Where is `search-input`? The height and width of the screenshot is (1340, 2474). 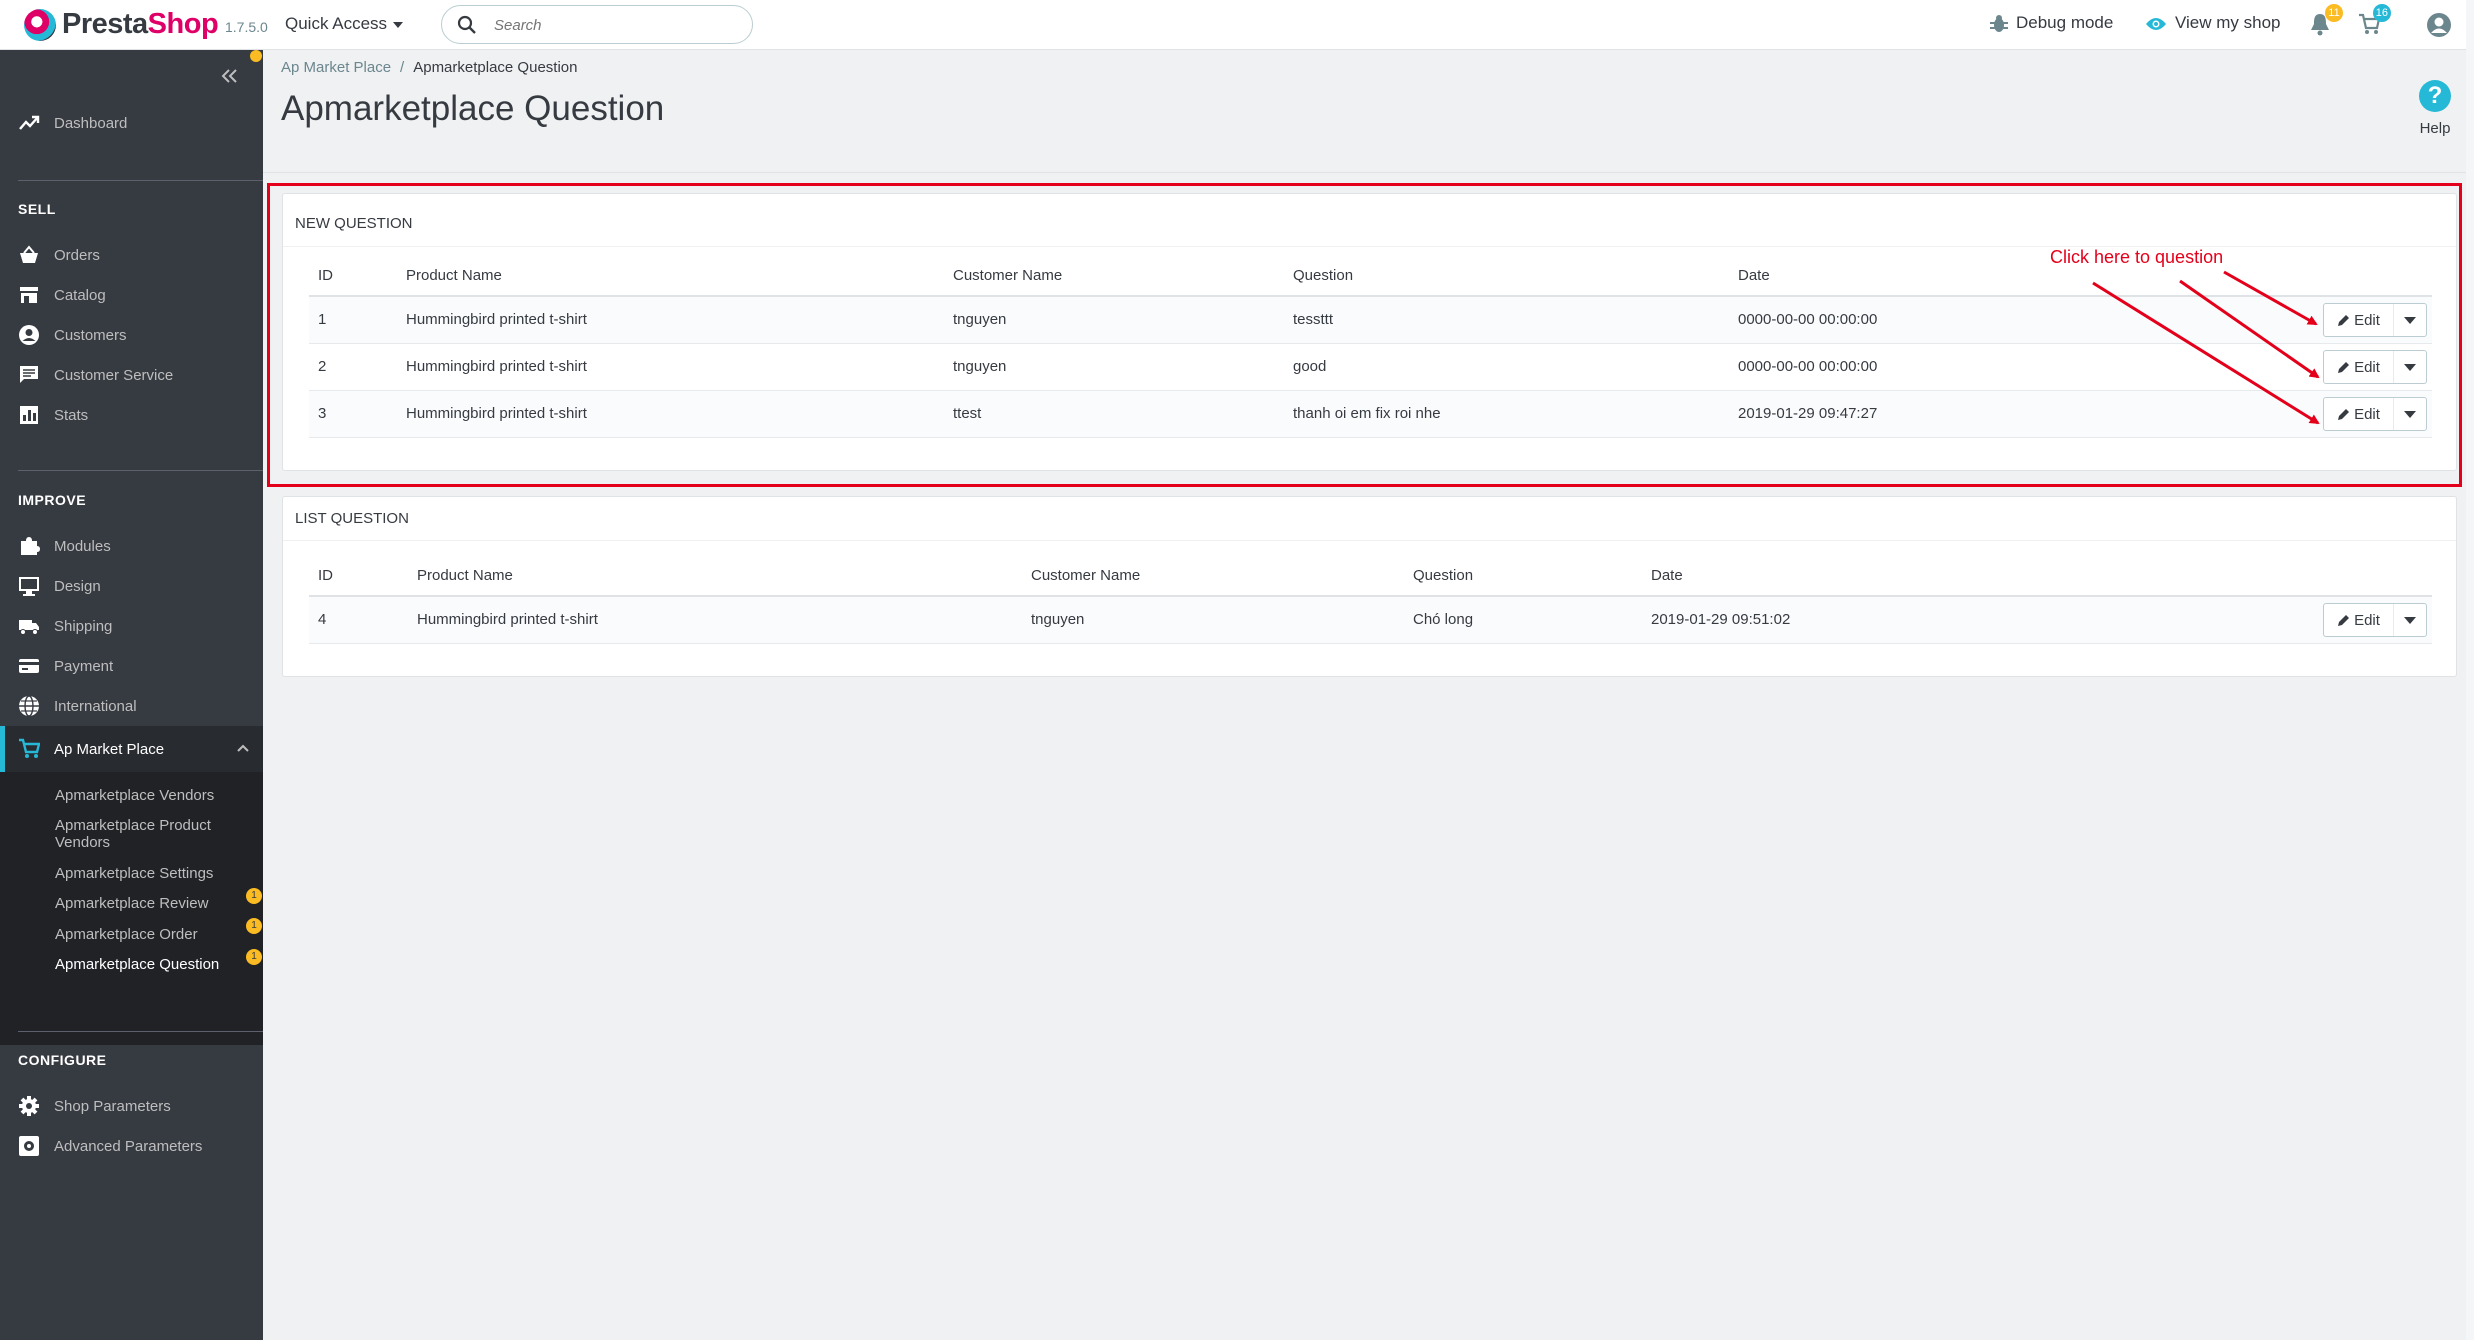
search-input is located at coordinates (614, 25).